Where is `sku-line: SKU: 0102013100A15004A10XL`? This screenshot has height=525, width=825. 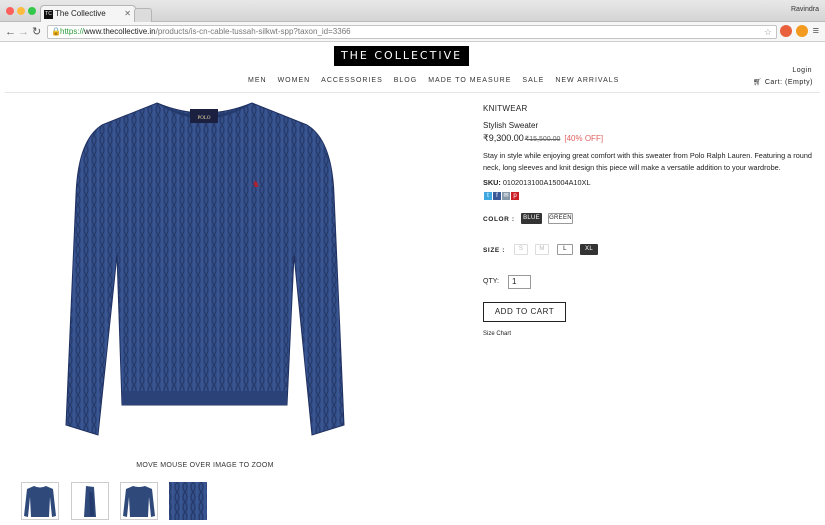 sku-line: SKU: 0102013100A15004A10XL is located at coordinates (537, 182).